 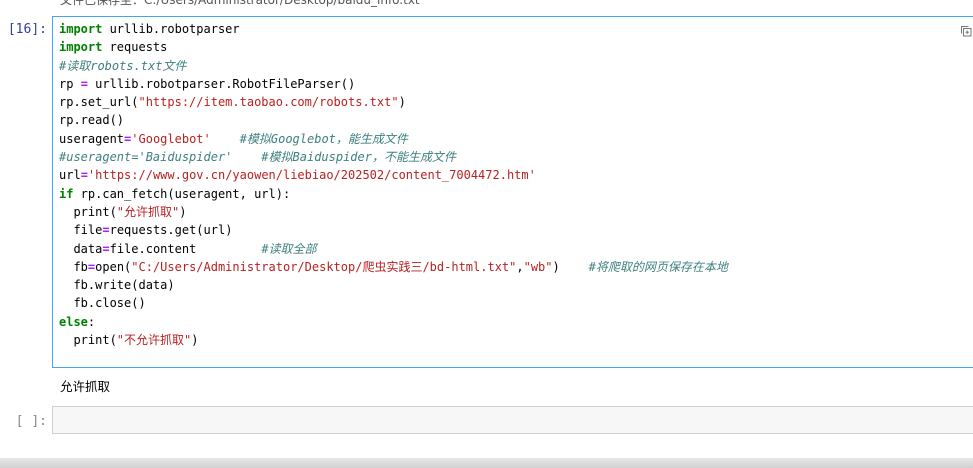 What do you see at coordinates (233, 138) in the screenshot?
I see `code-line: useragent='Googlebot' #模拟Googlebot，能生成文件` at bounding box center [233, 138].